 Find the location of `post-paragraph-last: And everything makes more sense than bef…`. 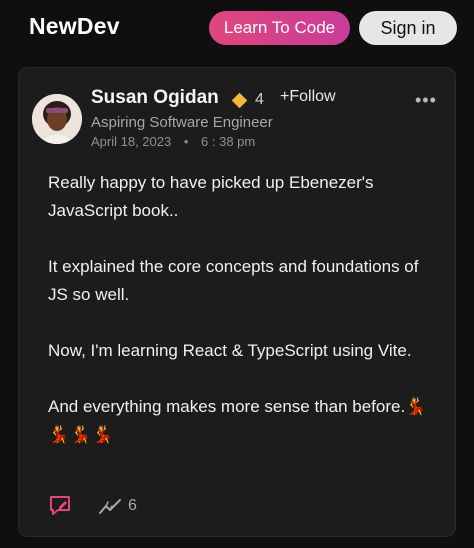

post-paragraph-last: And everything makes more sense than bef… is located at coordinates (245, 421).